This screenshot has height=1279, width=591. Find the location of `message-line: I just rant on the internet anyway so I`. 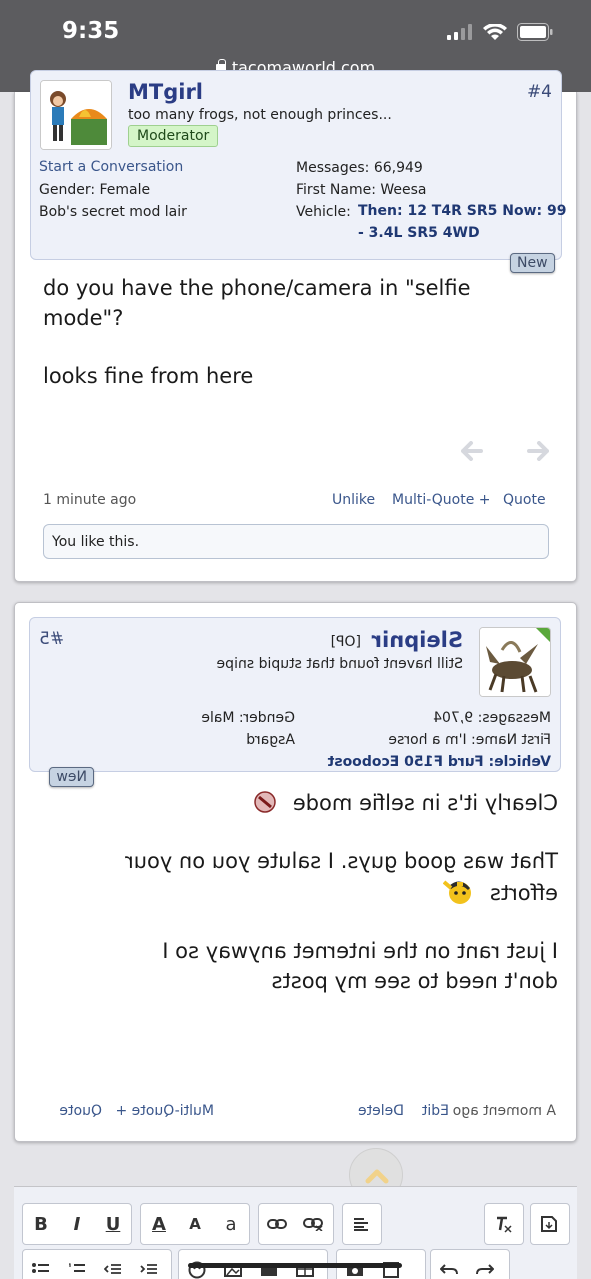

message-line: I just rant on the internet anyway so I is located at coordinates (360, 951).